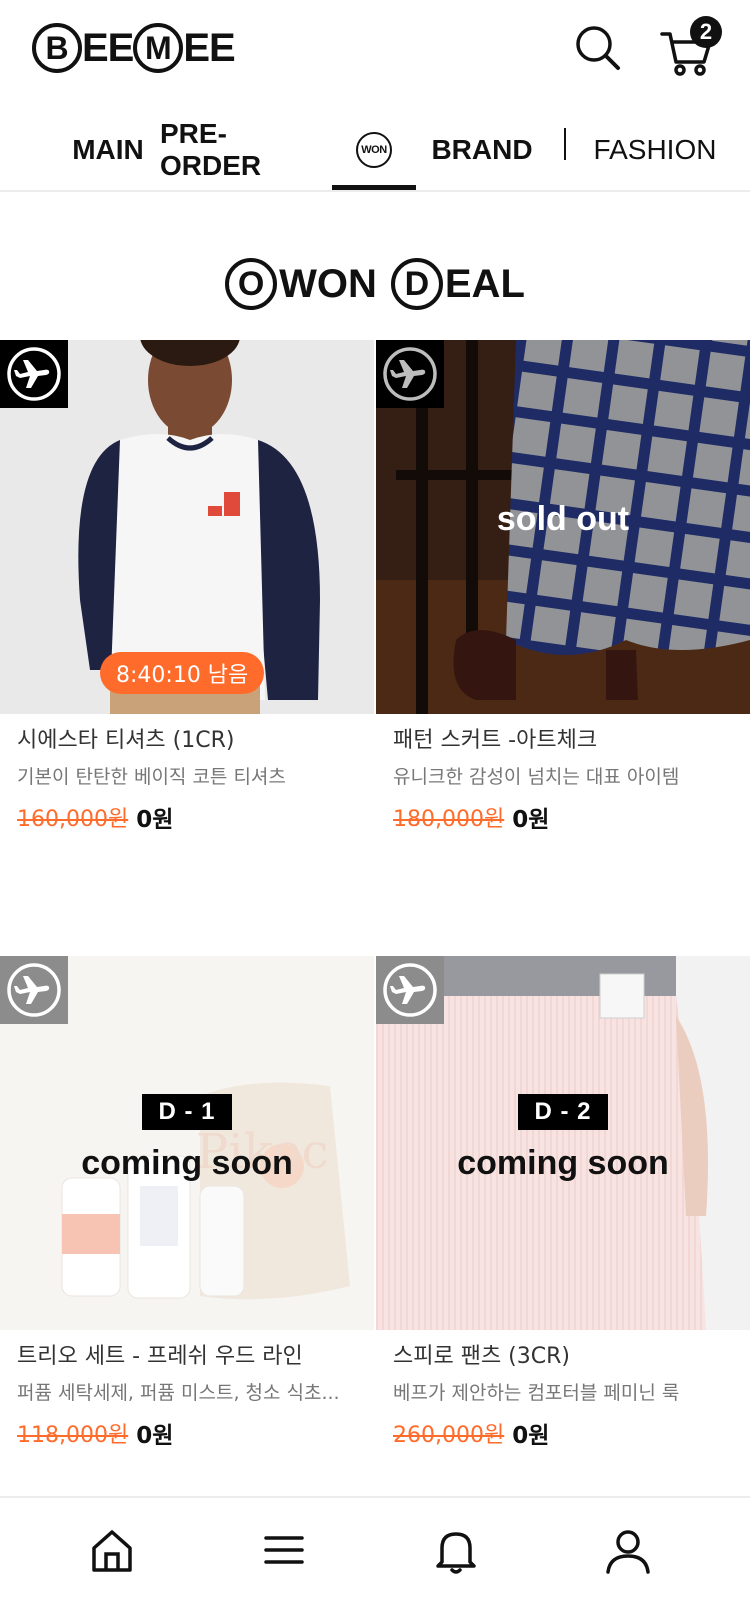 Image resolution: width=750 pixels, height=1600 pixels. Describe the element at coordinates (251, 284) in the screenshot. I see `title-initial-o: O` at that location.